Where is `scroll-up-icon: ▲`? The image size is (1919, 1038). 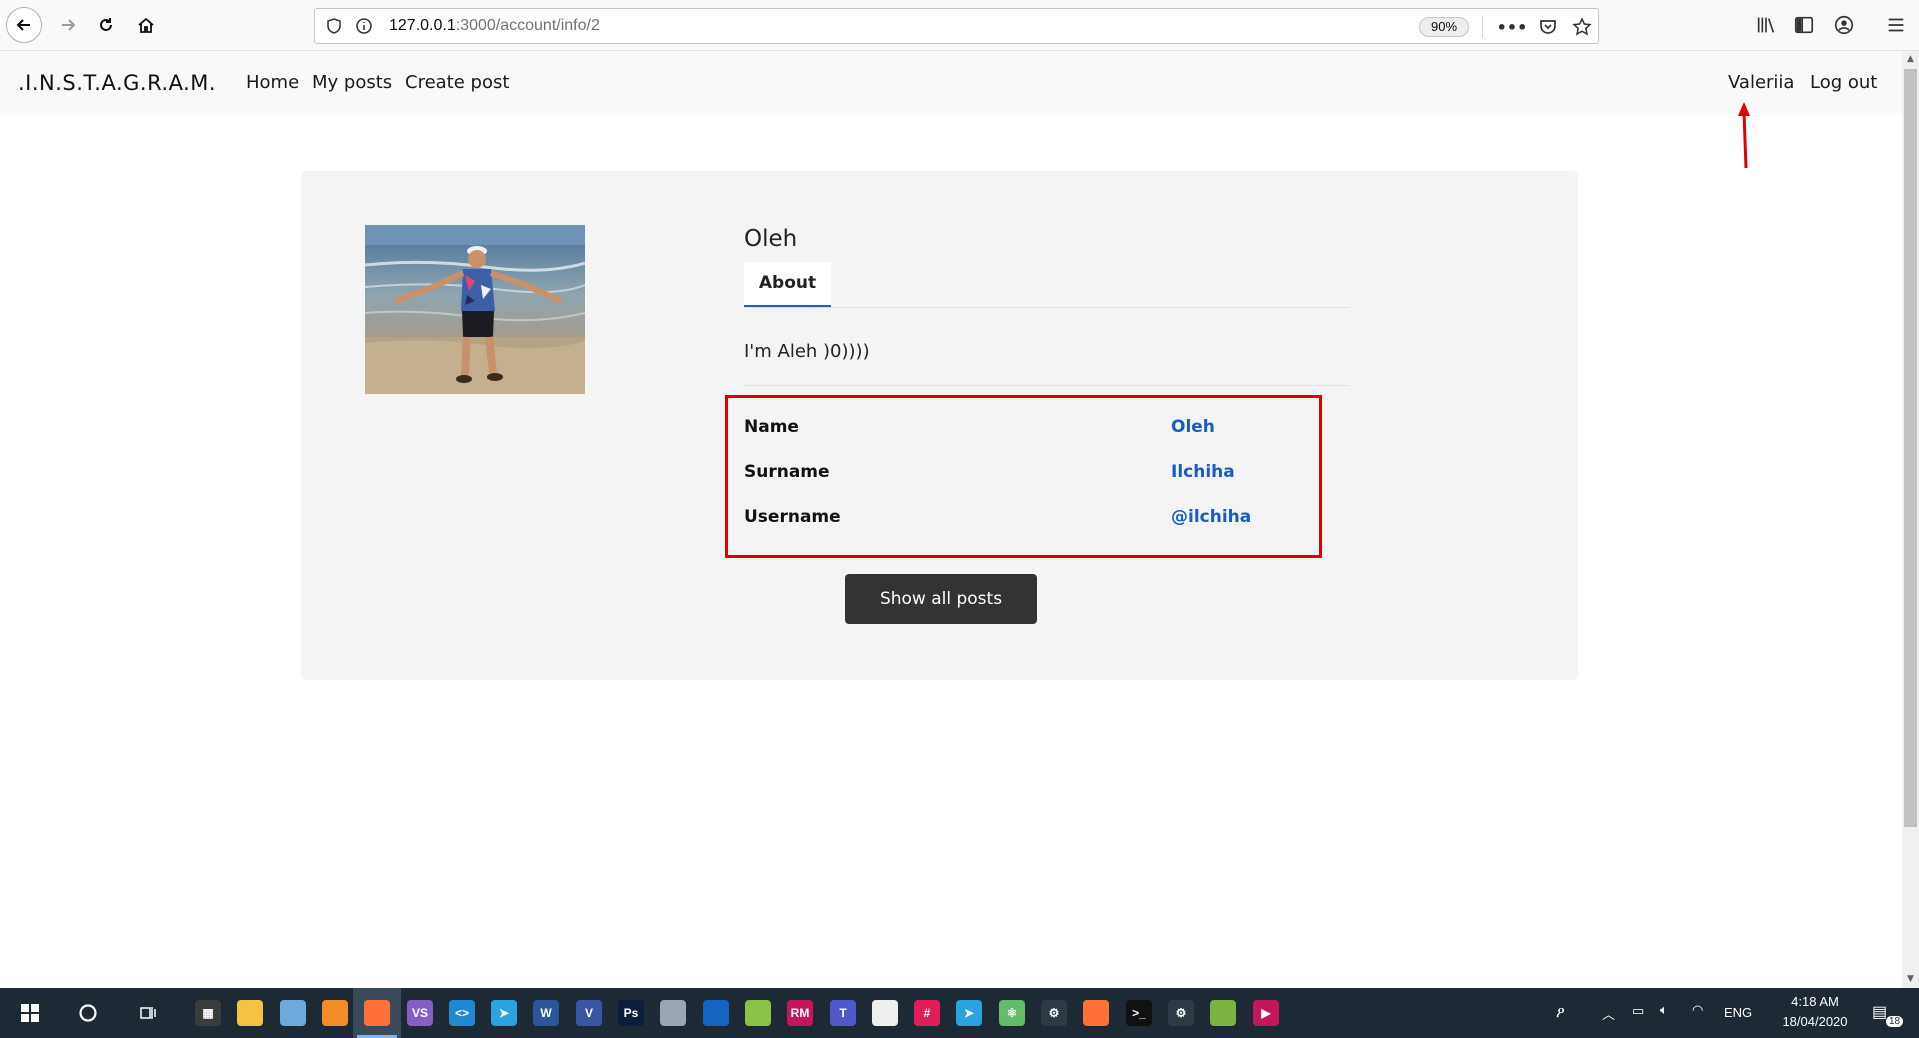
scroll-up-icon: ▲ is located at coordinates (1910, 59).